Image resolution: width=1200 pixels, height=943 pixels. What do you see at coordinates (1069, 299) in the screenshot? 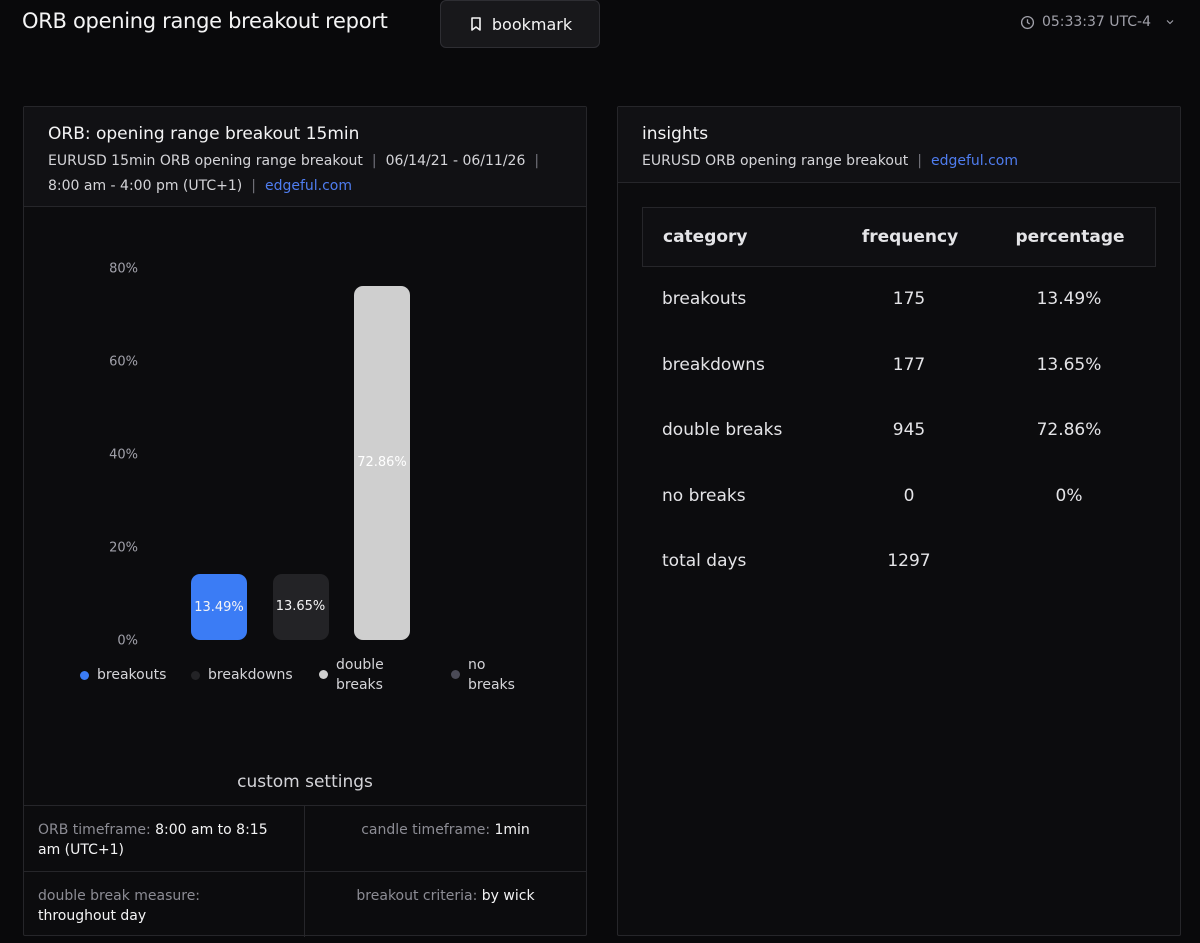
I see `cell-percentage: 13.49%` at bounding box center [1069, 299].